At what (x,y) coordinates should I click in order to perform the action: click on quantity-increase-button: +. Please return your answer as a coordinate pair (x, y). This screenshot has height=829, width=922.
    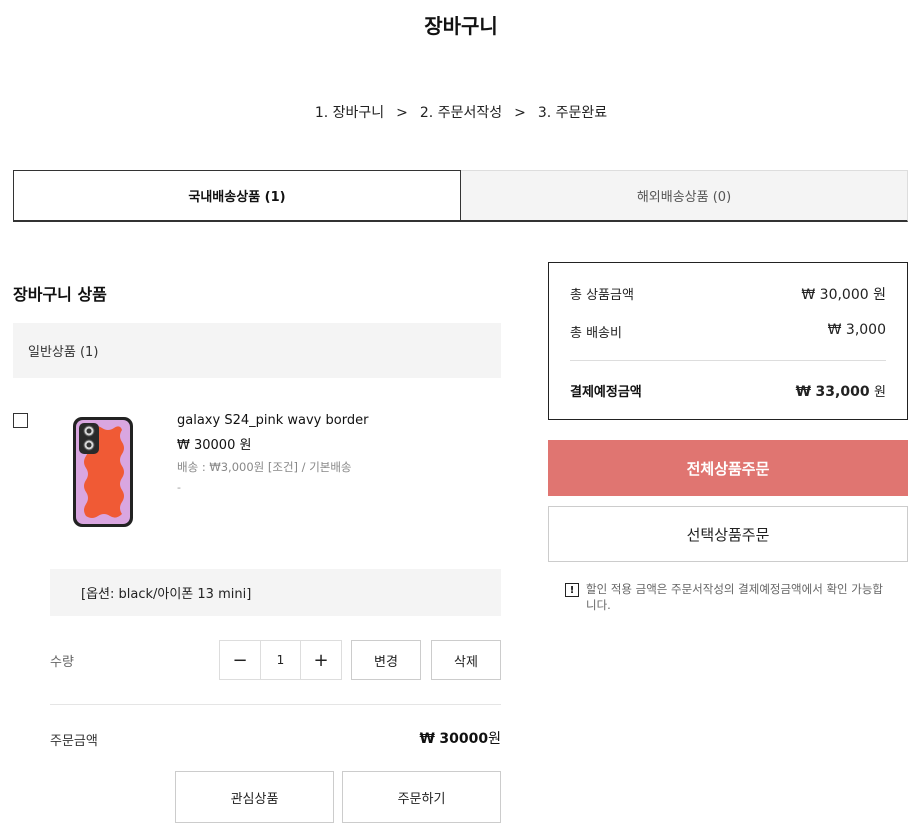
    Looking at the image, I should click on (321, 660).